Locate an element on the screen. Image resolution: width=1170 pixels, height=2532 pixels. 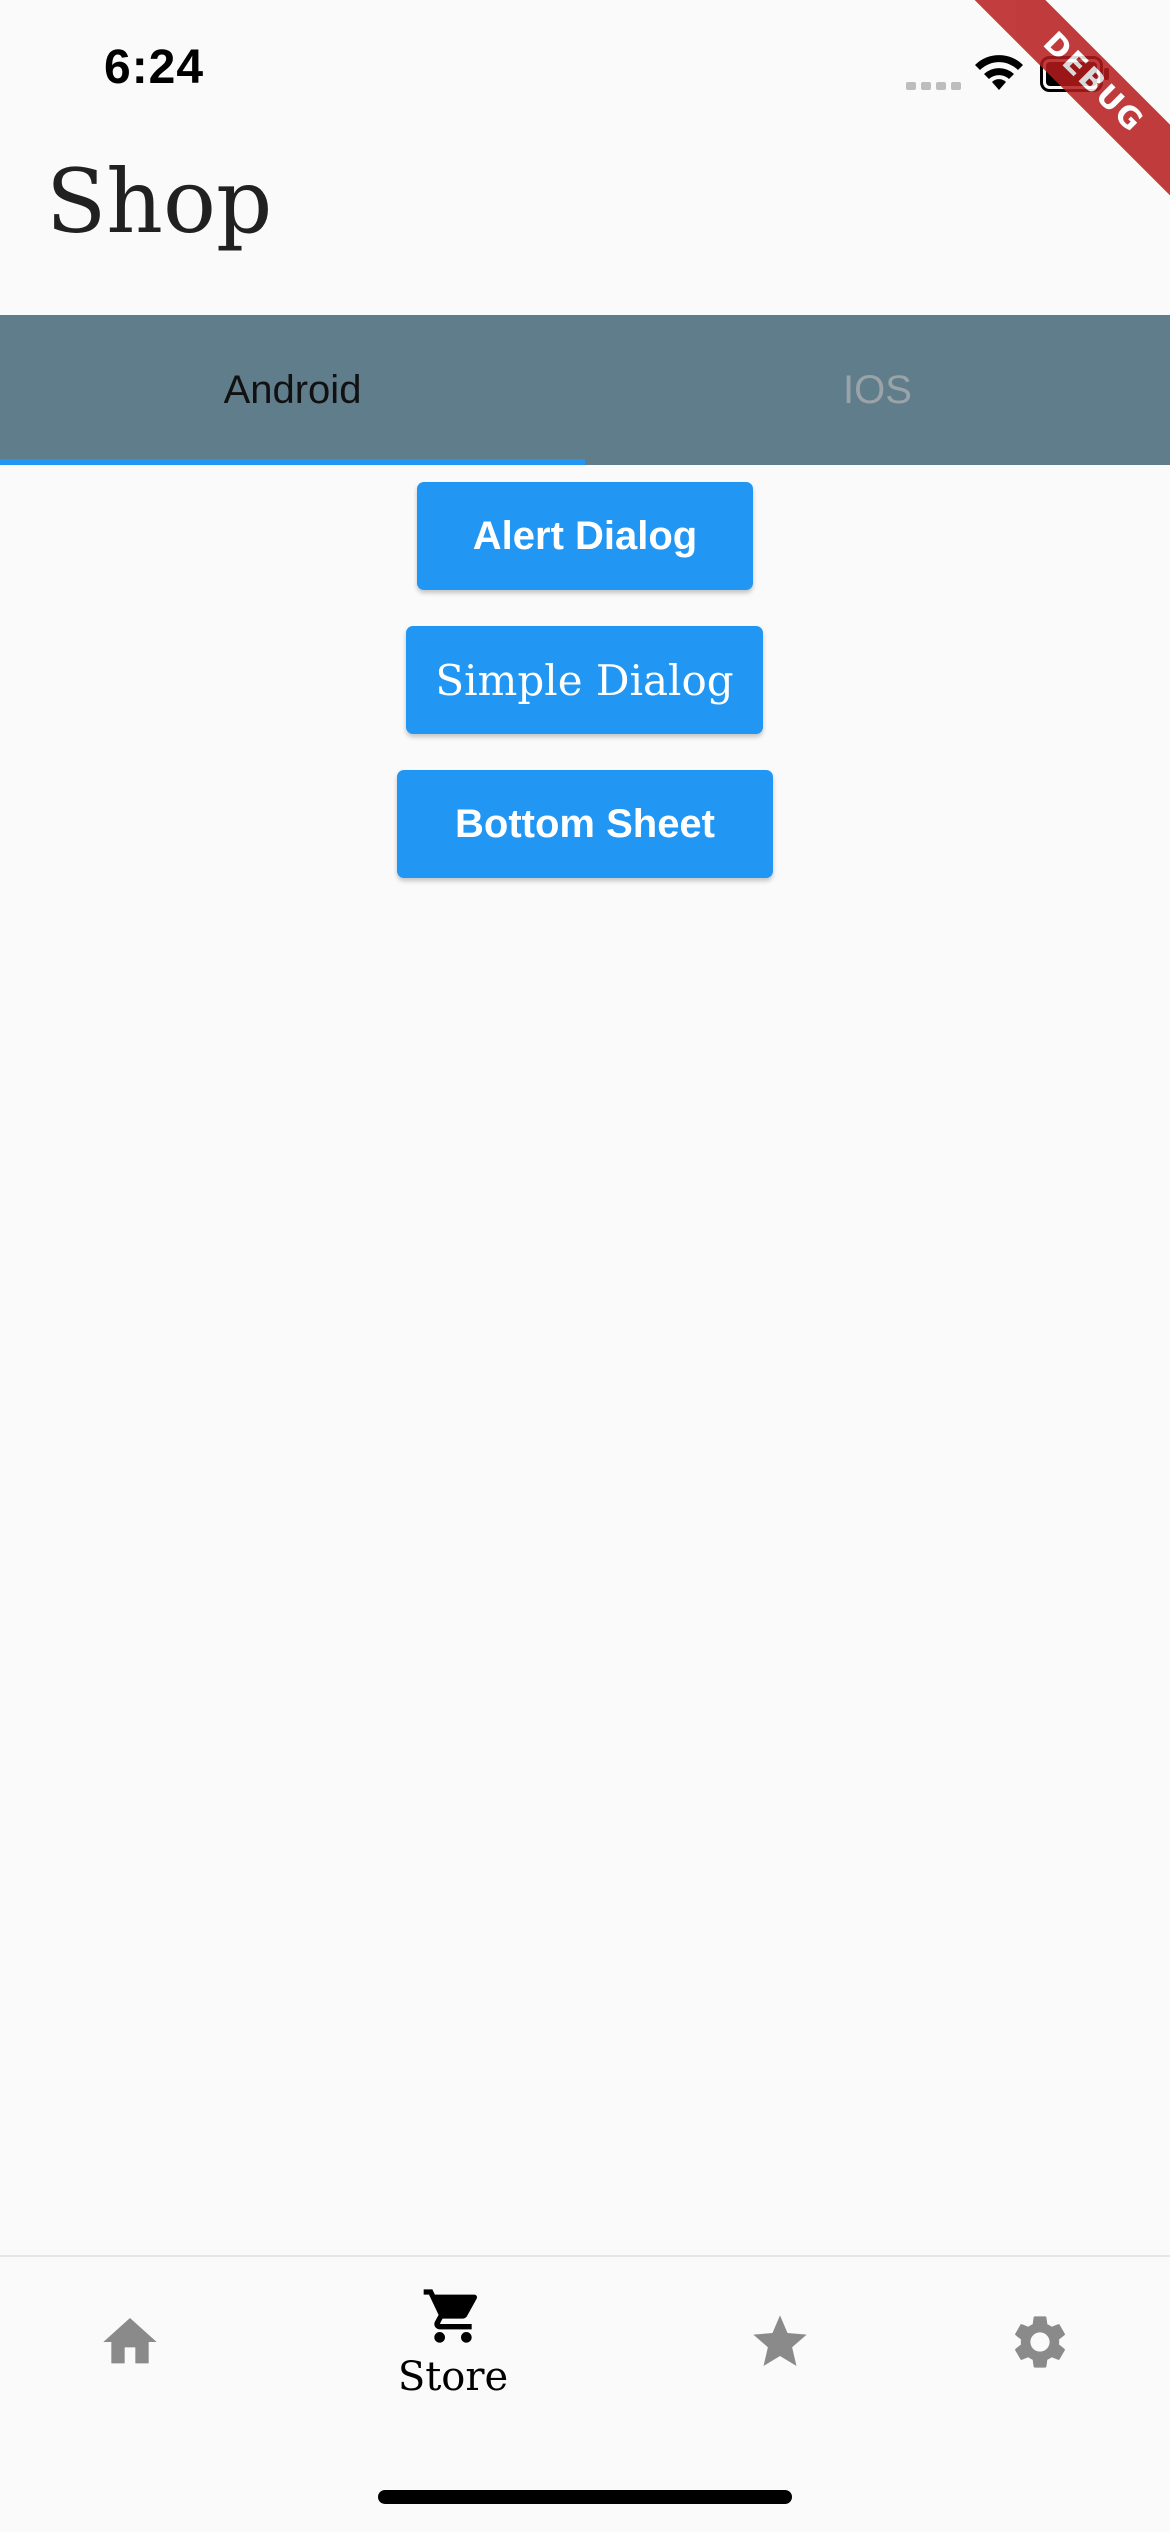
status-bar: 6:24 is located at coordinates (585, 70).